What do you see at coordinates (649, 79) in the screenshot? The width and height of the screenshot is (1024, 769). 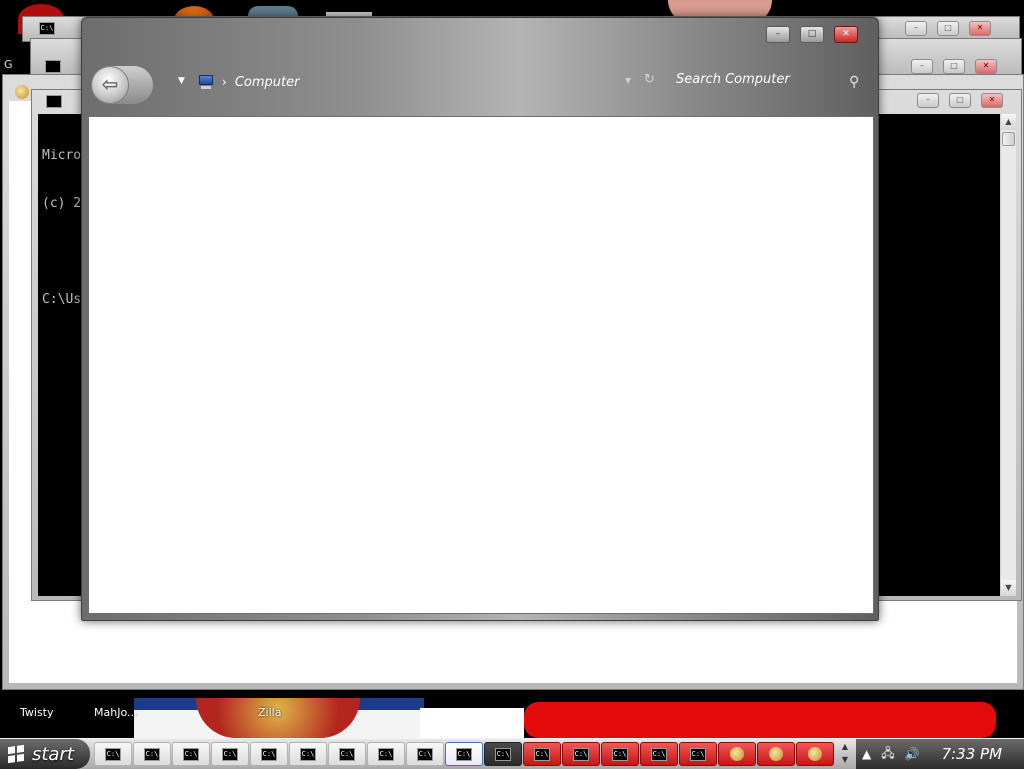 I see `refresh-icon: ↻` at bounding box center [649, 79].